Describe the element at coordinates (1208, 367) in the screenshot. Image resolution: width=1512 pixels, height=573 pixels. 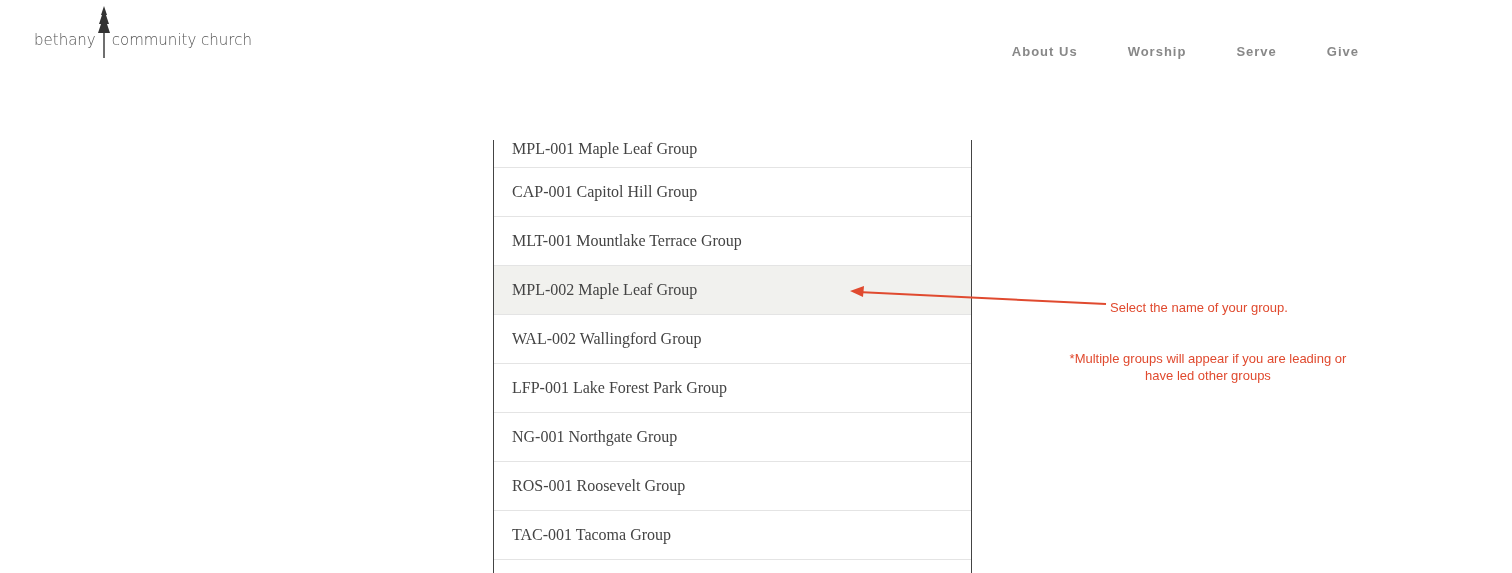
I see `note-text: *Multiple groups will appear if you are leading or have led other groups` at that location.